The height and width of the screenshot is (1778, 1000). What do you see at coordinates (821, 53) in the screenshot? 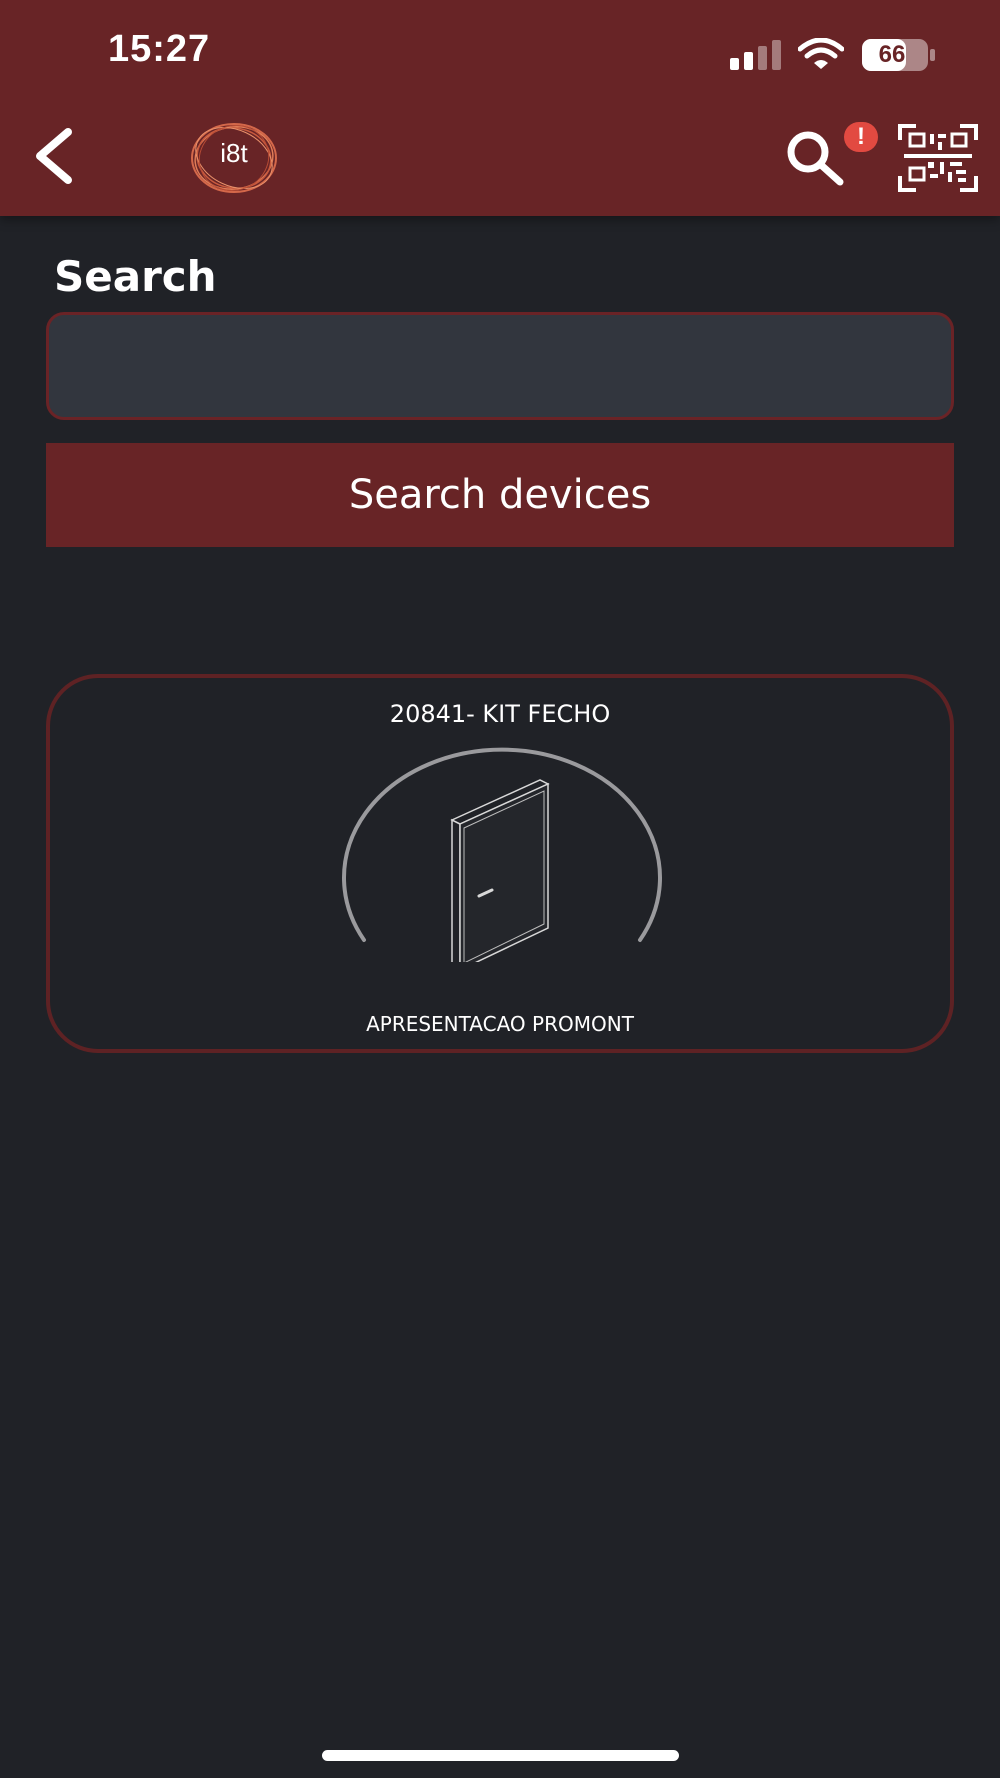
I see `wifi-icon` at bounding box center [821, 53].